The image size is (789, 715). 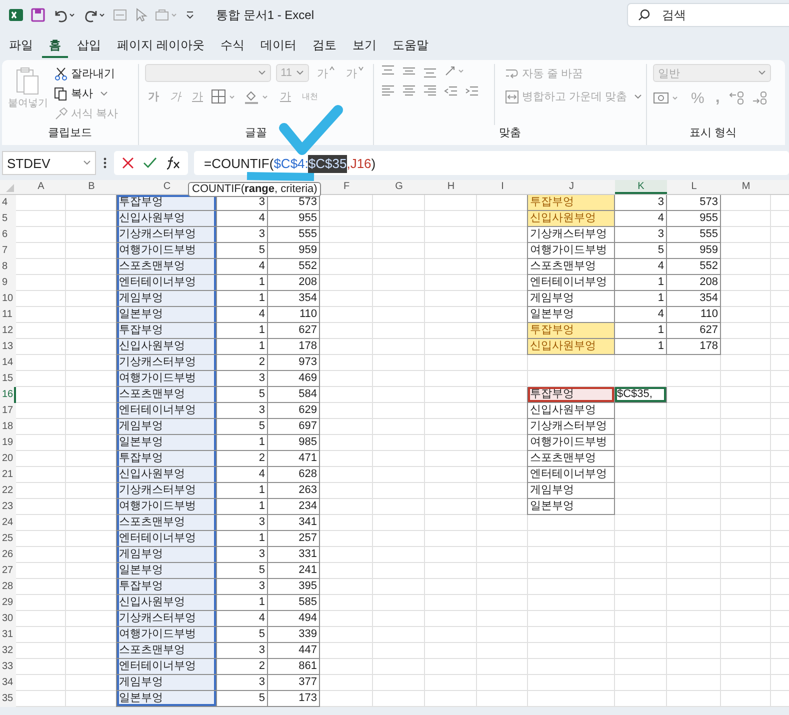 What do you see at coordinates (8, 523) in the screenshot?
I see `row-header: 24` at bounding box center [8, 523].